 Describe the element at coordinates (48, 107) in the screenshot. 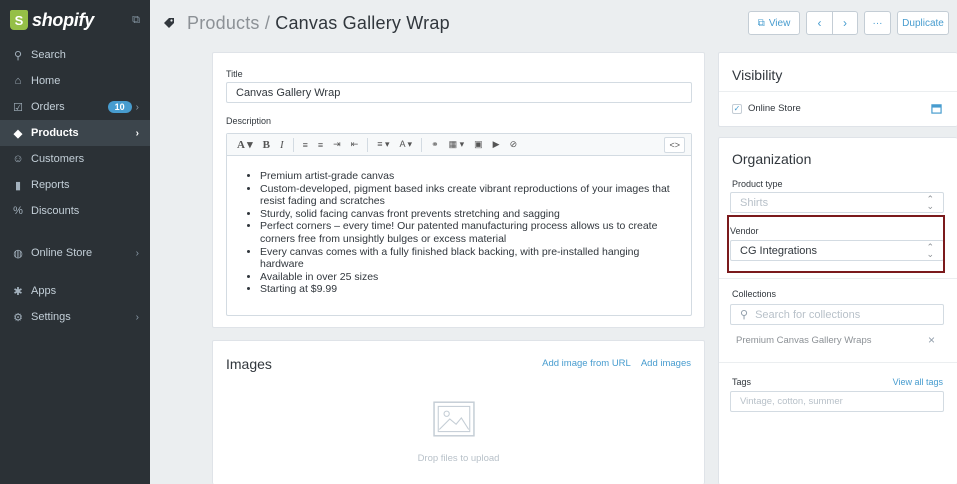

I see `sidebar-item-label: Orders` at that location.